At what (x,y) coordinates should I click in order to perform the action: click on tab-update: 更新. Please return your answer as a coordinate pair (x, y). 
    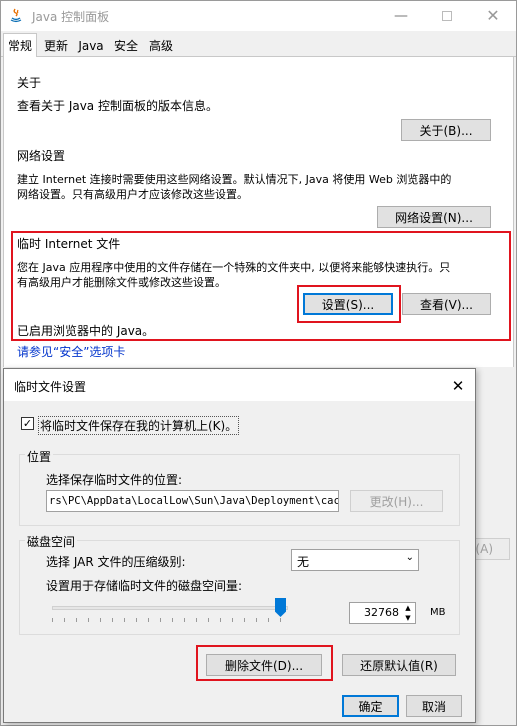
    Looking at the image, I should click on (56, 45).